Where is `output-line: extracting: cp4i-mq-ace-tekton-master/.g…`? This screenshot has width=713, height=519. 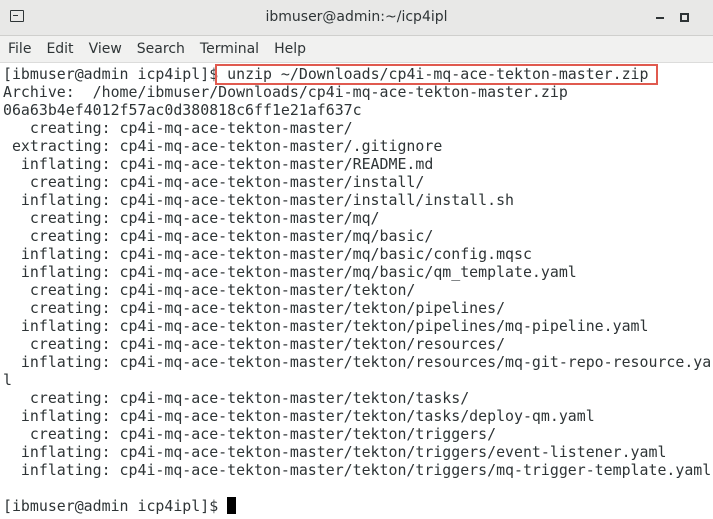 output-line: extracting: cp4i-mq-ace-tekton-master/.g… is located at coordinates (223, 146).